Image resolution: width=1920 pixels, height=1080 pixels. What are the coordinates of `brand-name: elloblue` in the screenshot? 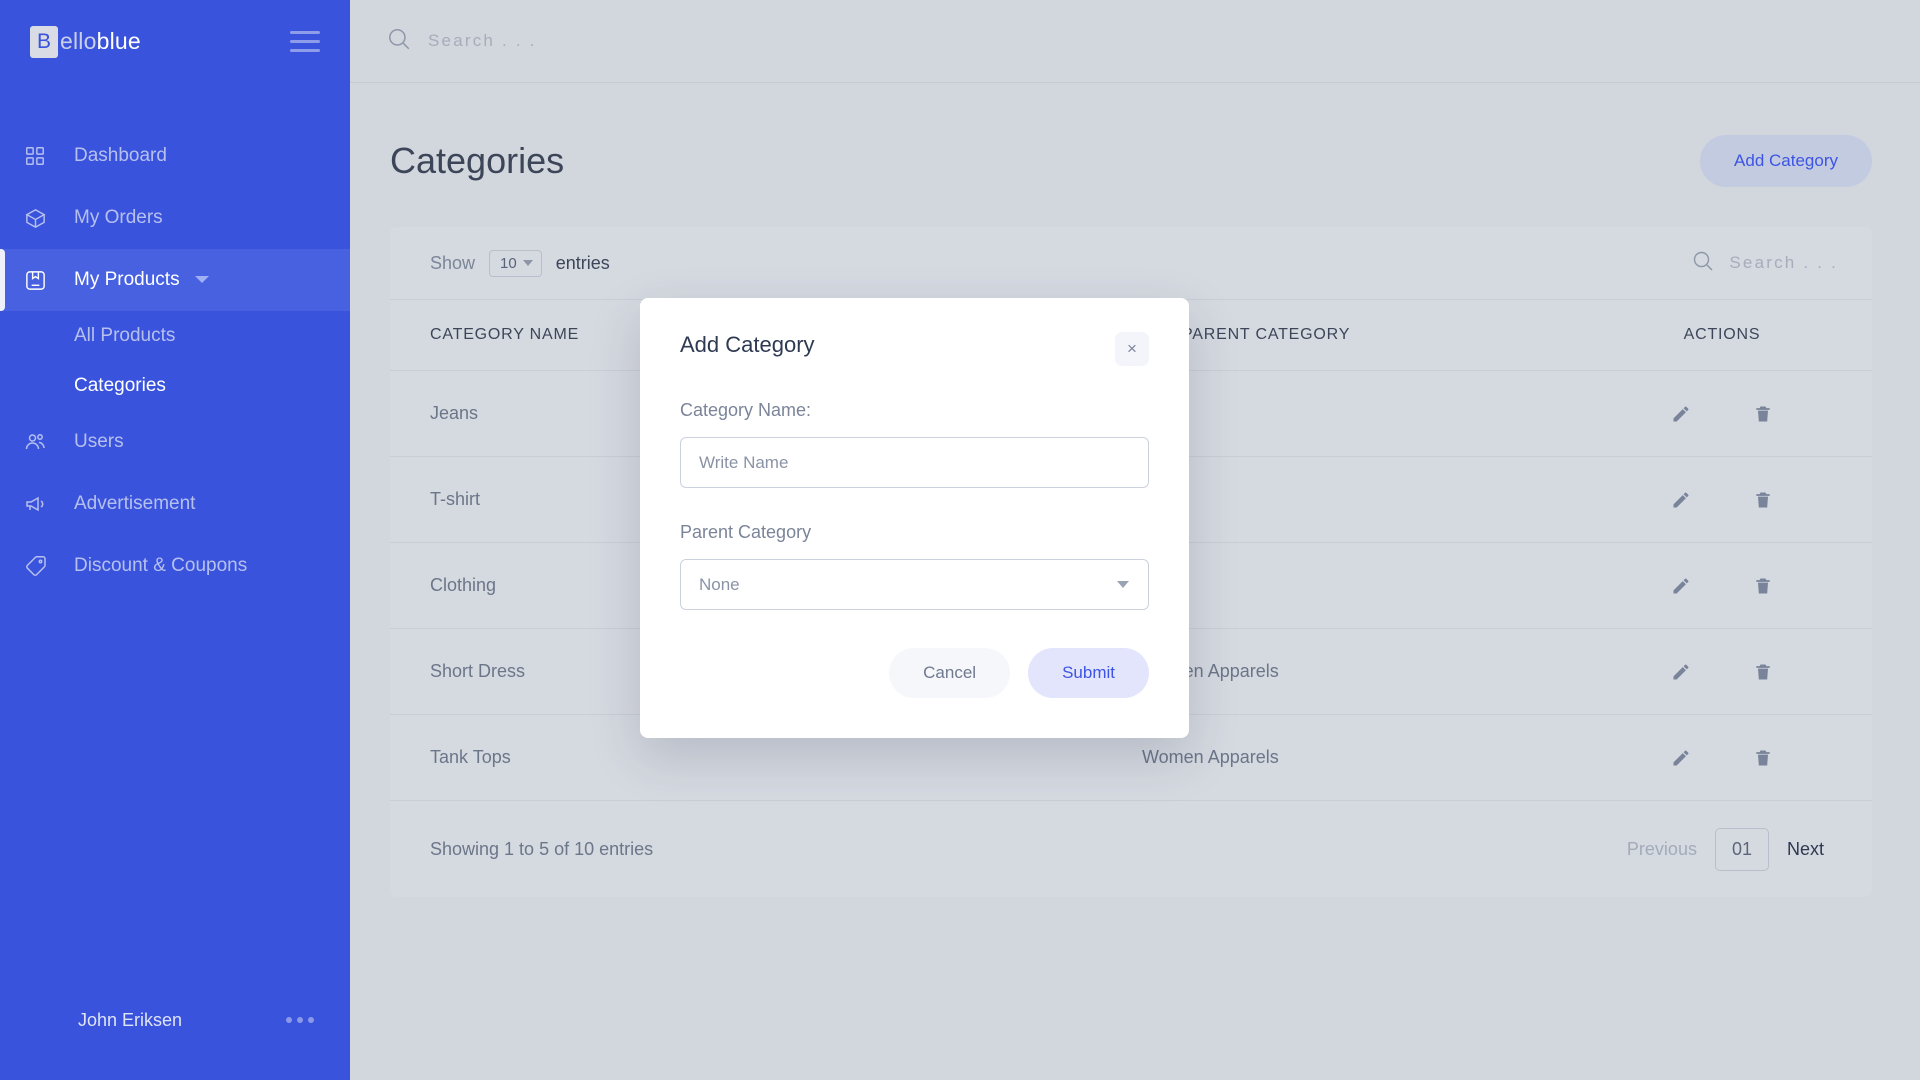 It's located at (100, 41).